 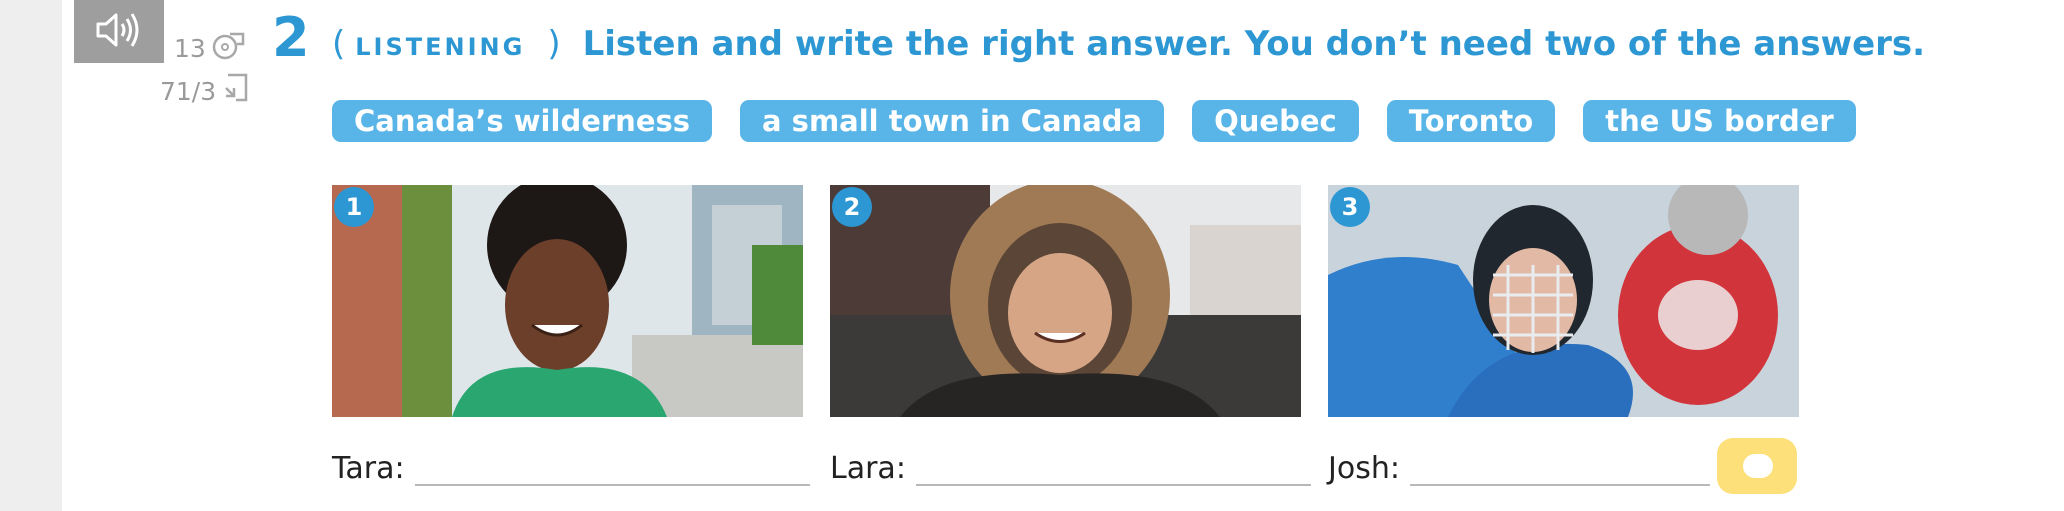 I want to click on cd-track-number: 13, so click(x=190, y=48).